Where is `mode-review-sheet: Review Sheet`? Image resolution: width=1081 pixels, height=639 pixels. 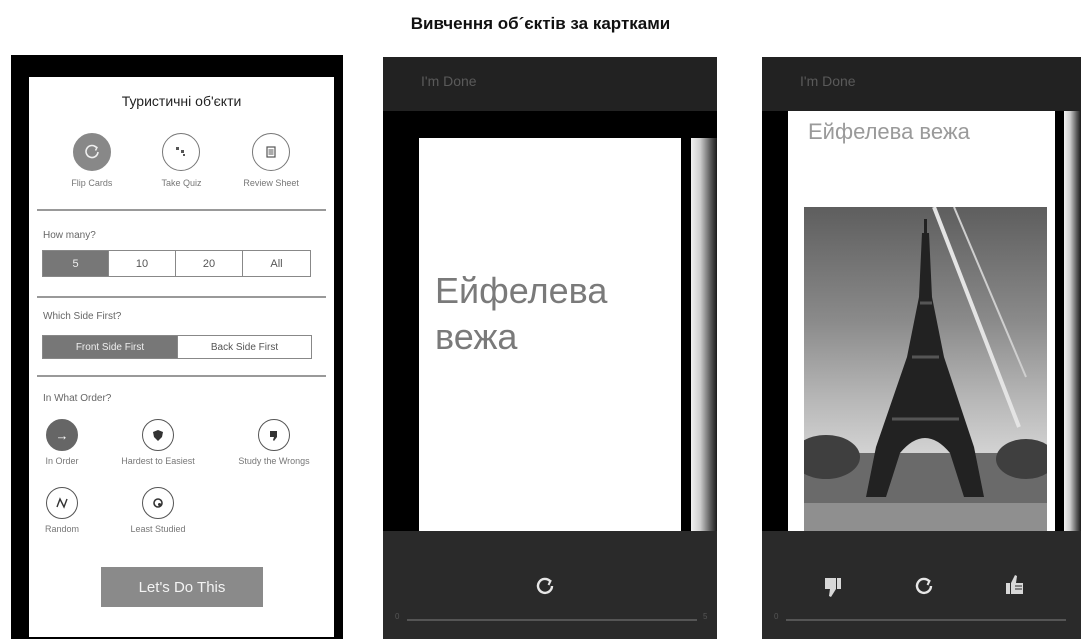
mode-review-sheet: Review Sheet is located at coordinates (271, 160).